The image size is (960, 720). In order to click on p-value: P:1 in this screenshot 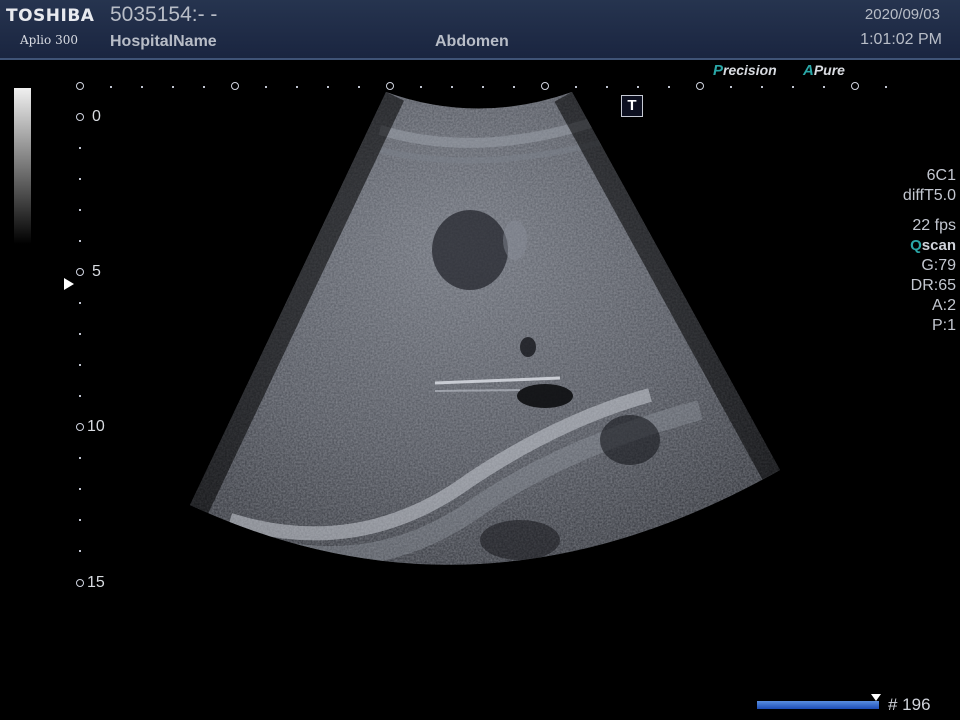, I will do `click(943, 325)`.